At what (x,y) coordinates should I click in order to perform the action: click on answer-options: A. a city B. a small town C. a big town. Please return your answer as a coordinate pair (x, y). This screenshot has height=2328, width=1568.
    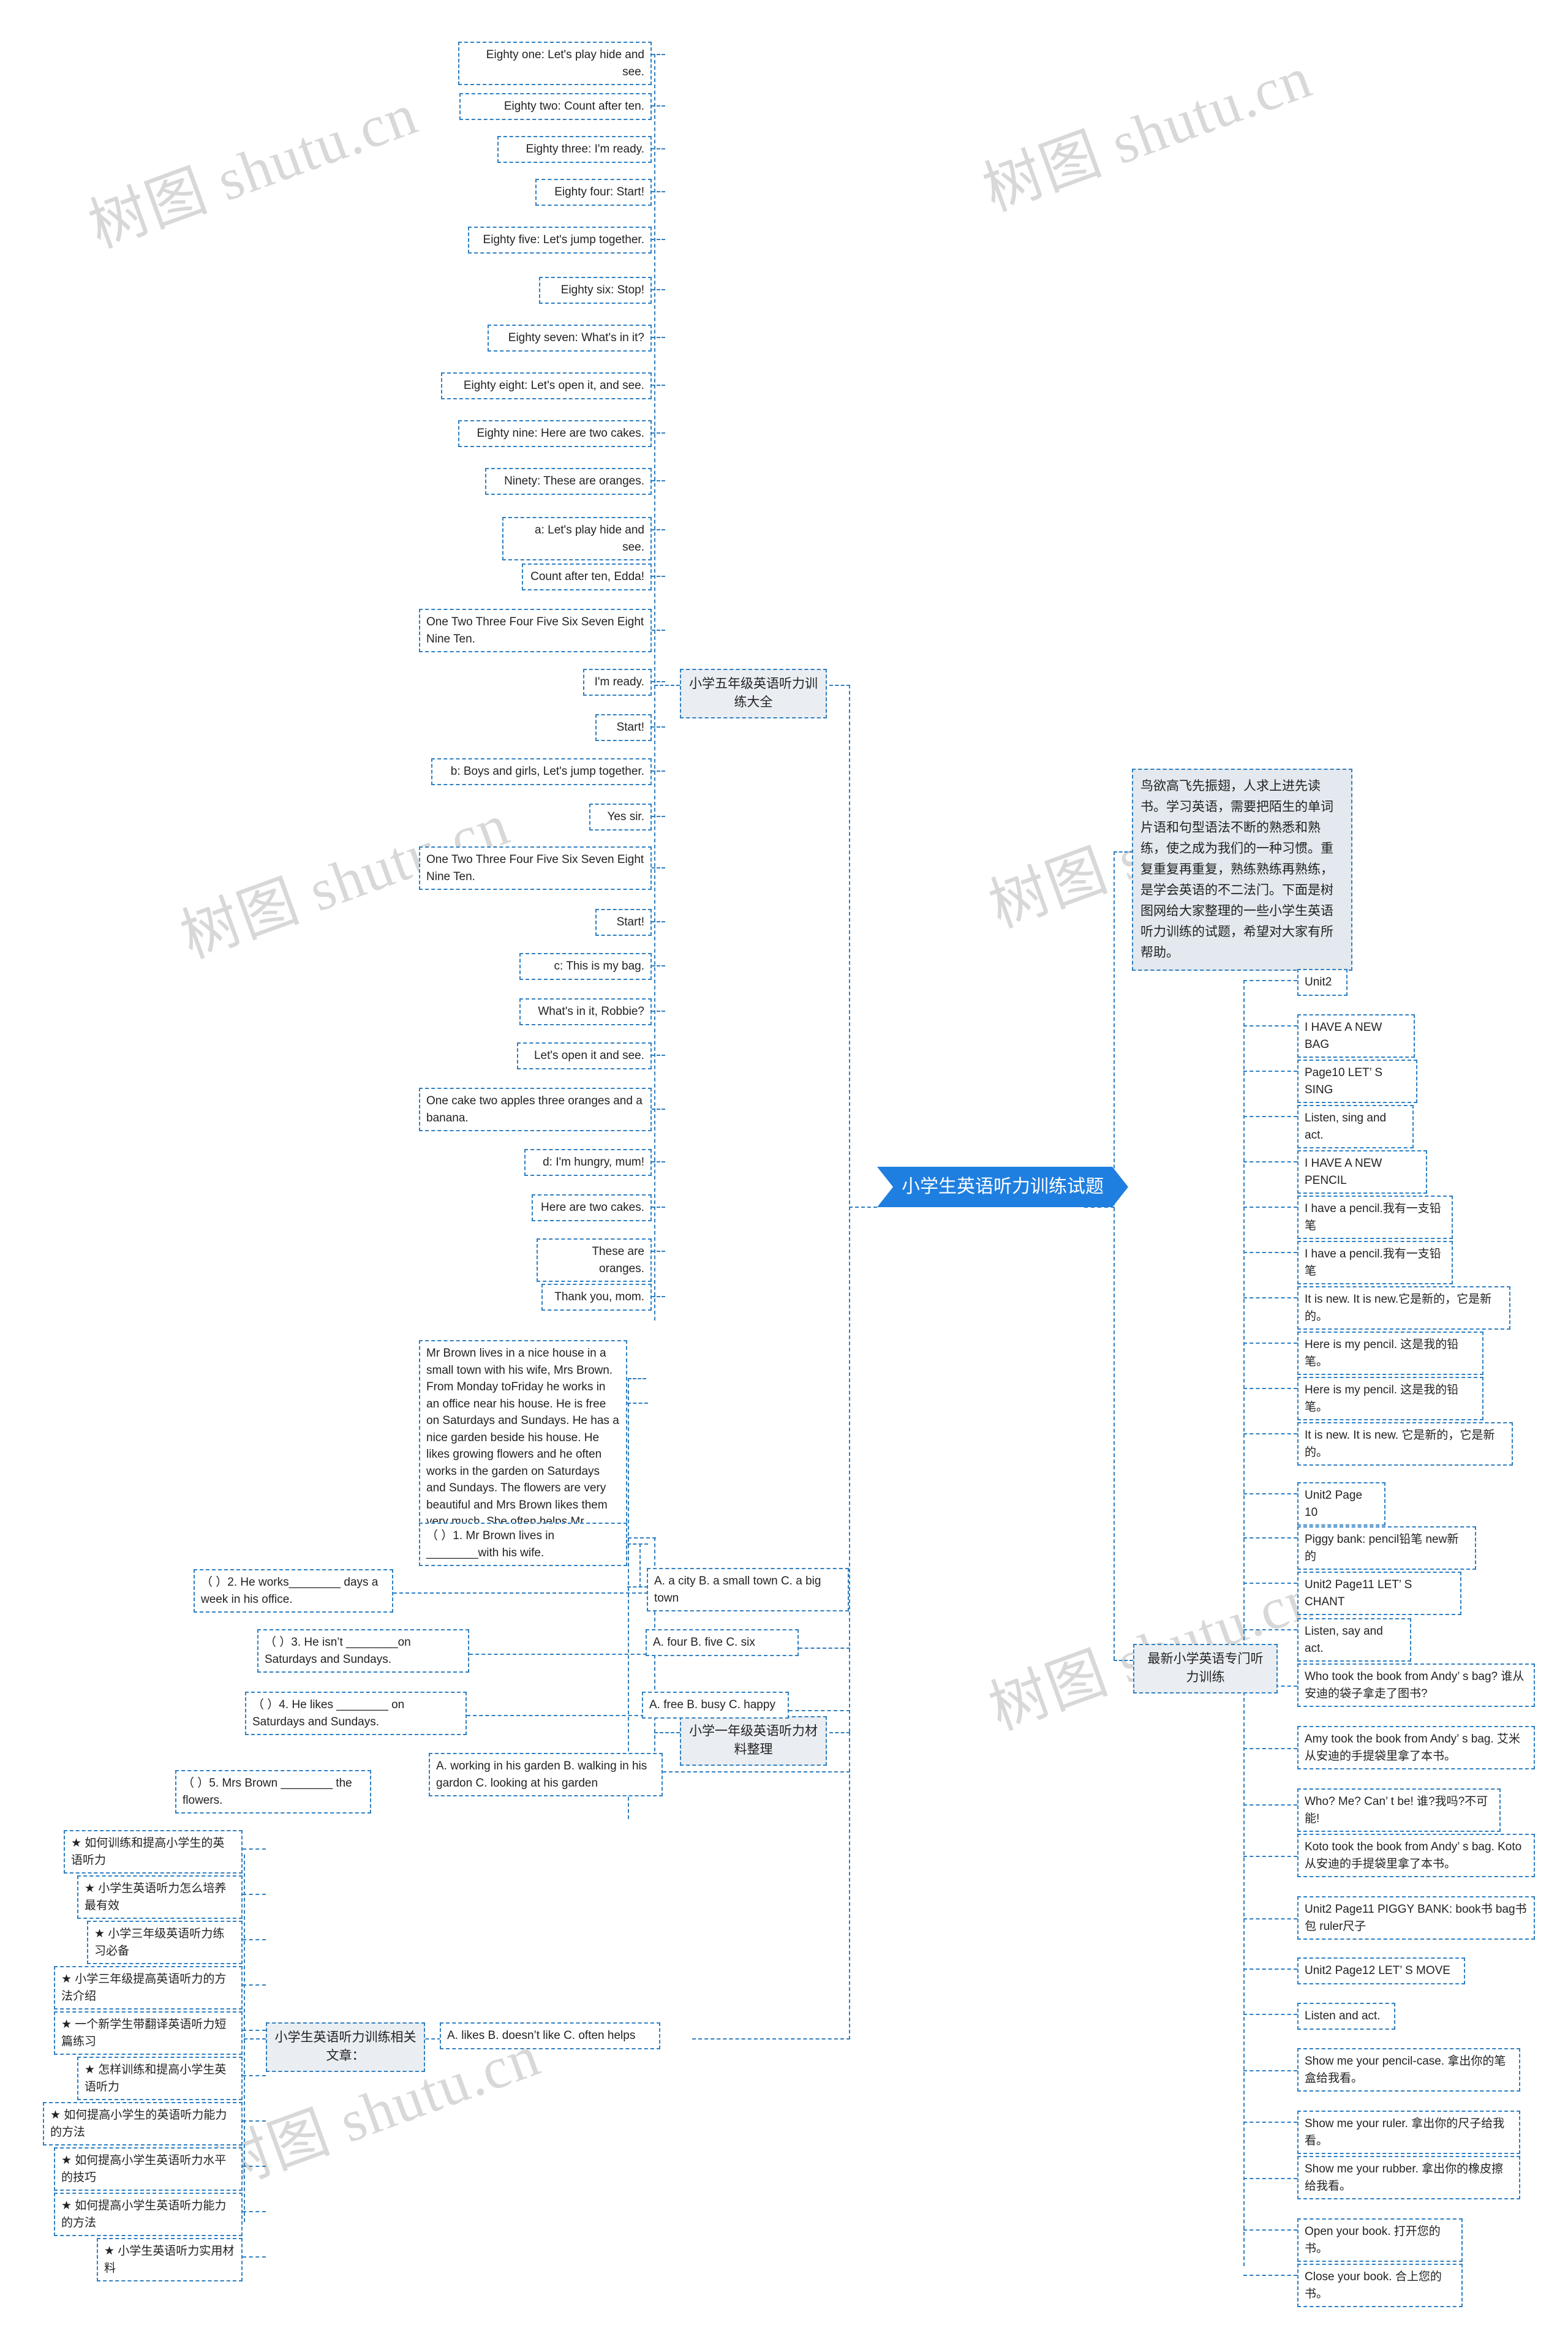
    Looking at the image, I should click on (748, 1590).